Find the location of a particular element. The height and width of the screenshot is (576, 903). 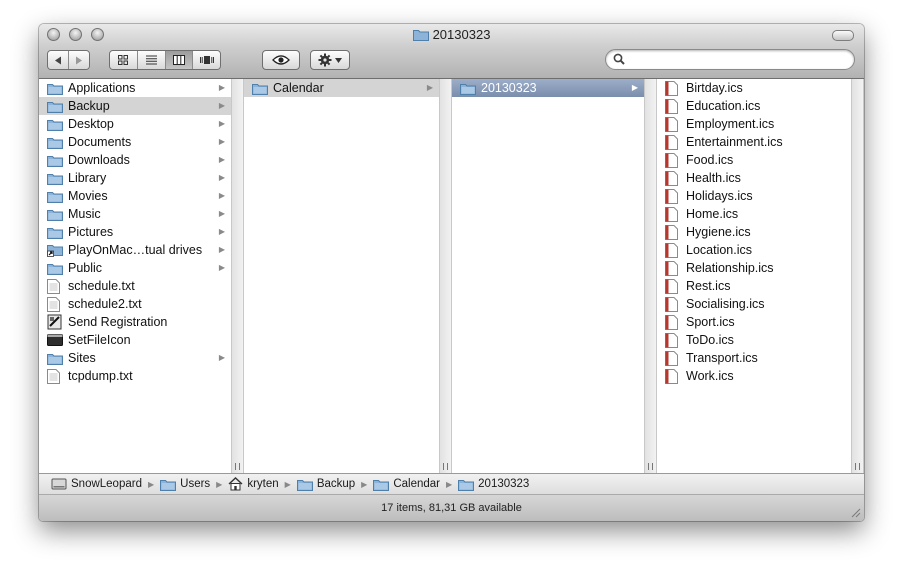

list-item: Pictures ▶ is located at coordinates (135, 232).